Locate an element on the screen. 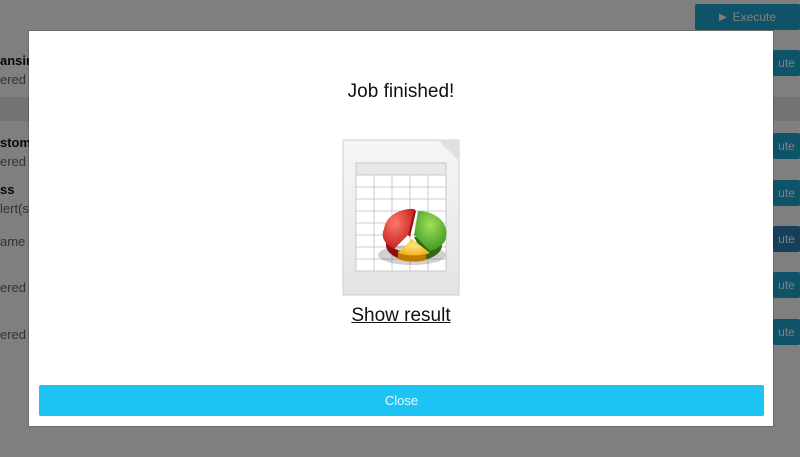 This screenshot has height=457, width=800. close-button: Close is located at coordinates (401, 400).